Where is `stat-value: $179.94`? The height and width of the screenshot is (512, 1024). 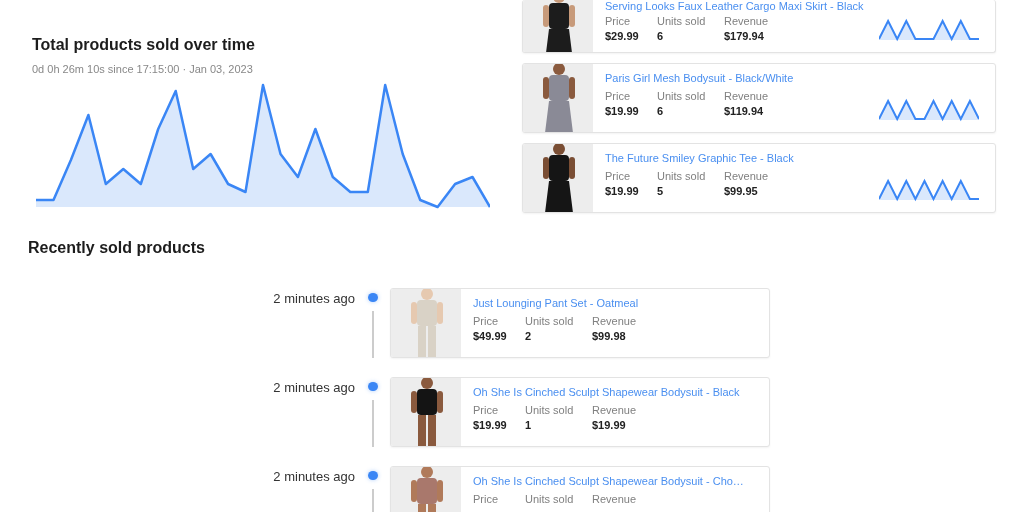 stat-value: $179.94 is located at coordinates (744, 36).